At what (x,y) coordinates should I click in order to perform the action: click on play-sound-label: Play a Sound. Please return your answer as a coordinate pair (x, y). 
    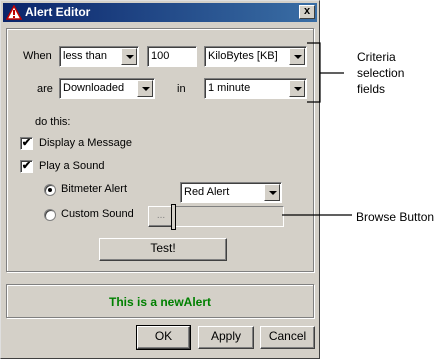
    Looking at the image, I should click on (71, 166).